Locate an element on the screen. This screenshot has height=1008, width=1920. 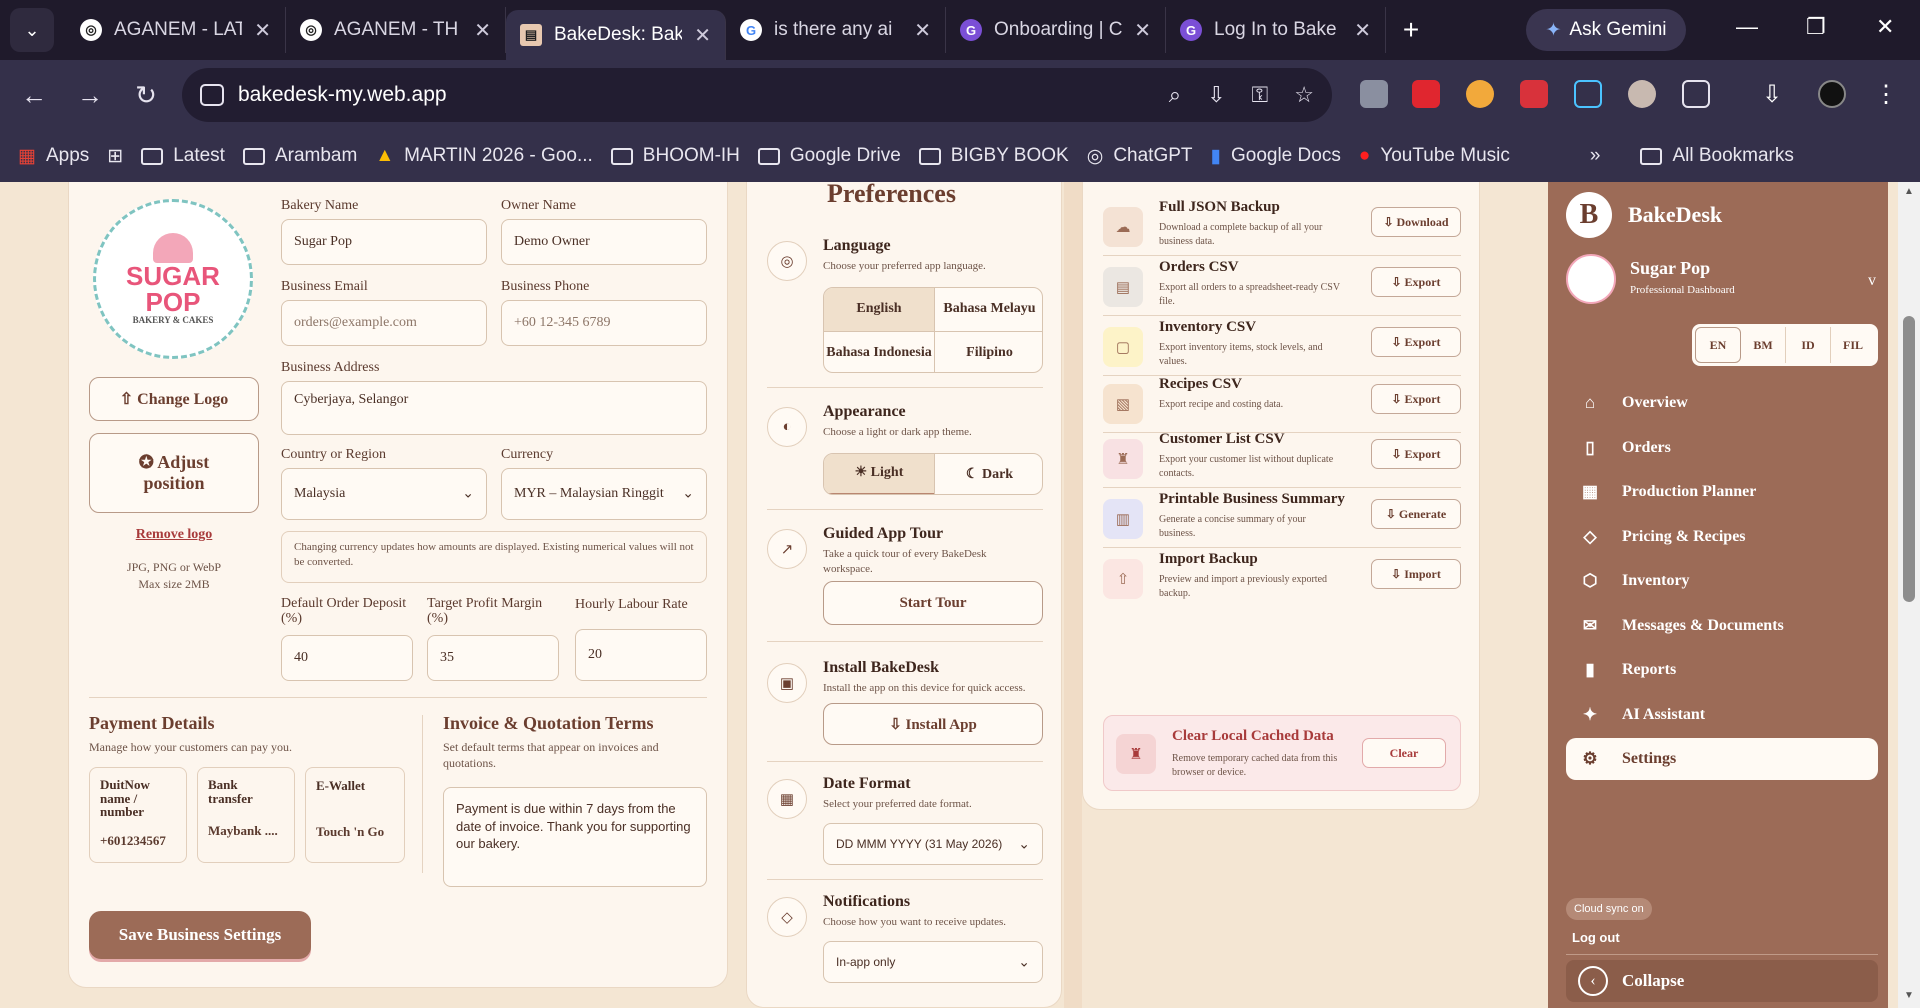
star-icon: ☆ is located at coordinates (1304, 95).